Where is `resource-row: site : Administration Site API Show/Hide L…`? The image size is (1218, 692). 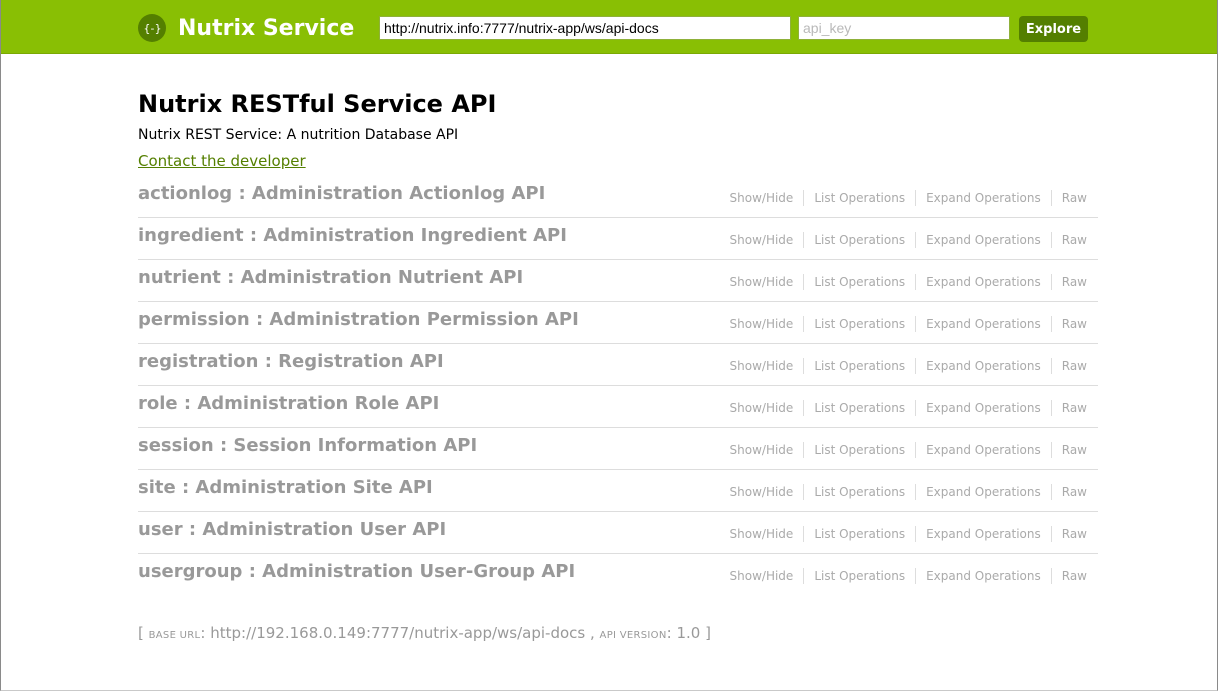 resource-row: site : Administration Site API Show/Hide L… is located at coordinates (618, 491).